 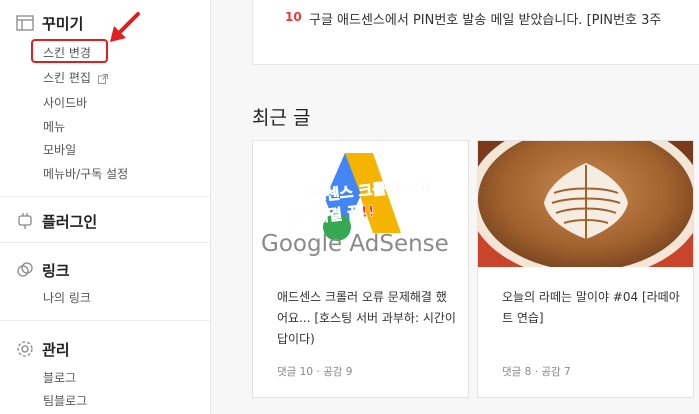 What do you see at coordinates (125, 27) in the screenshot?
I see `red-arrow-annotation` at bounding box center [125, 27].